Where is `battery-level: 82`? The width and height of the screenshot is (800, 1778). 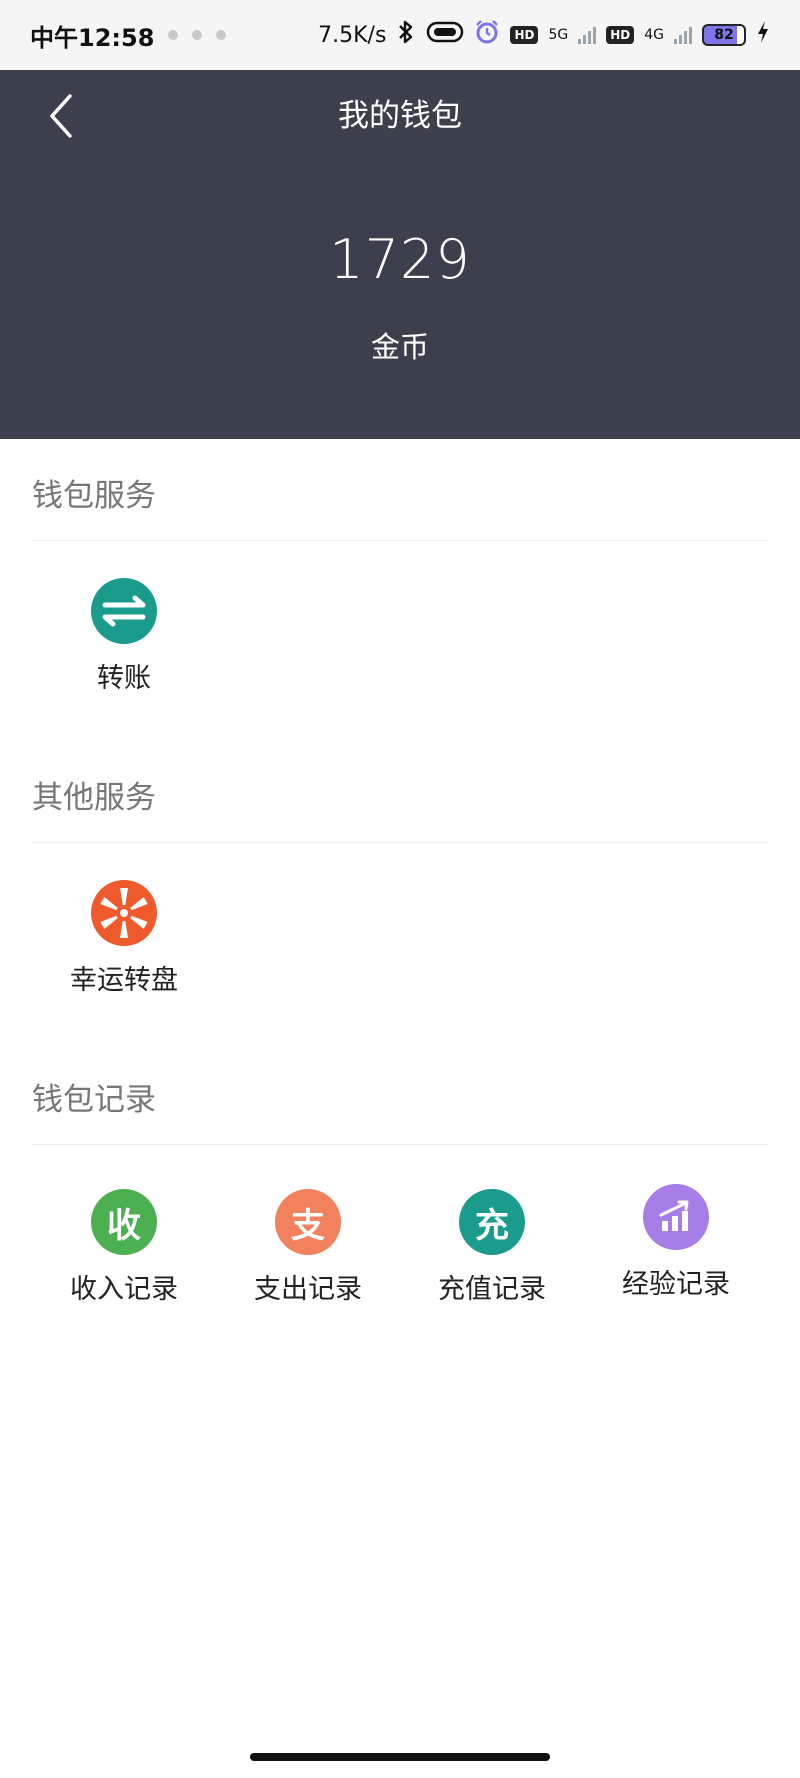
battery-level: 82 is located at coordinates (724, 35).